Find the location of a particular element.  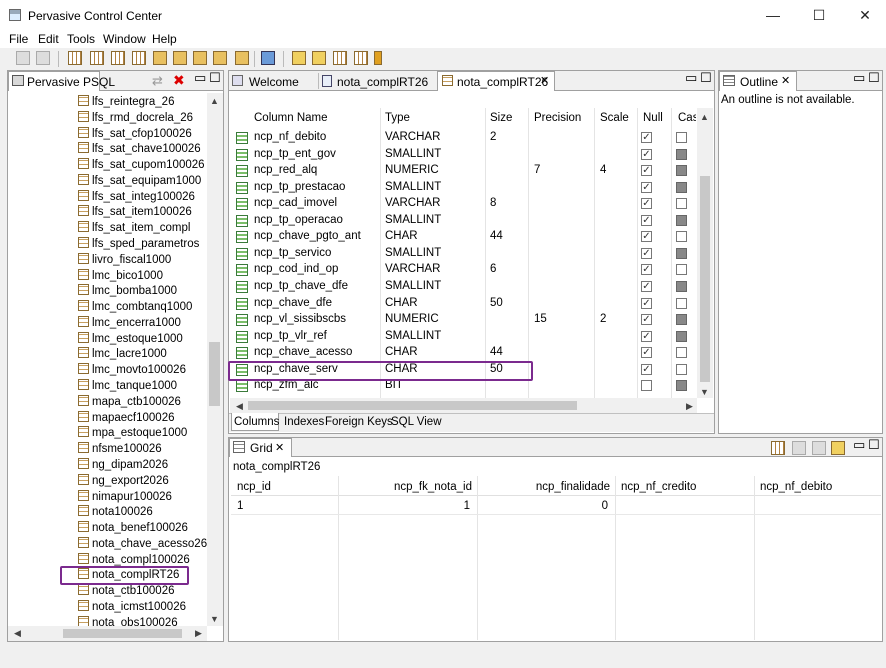

column-row: ncp_tp_prestacao SMALLINT ✓ is located at coordinates (464, 188).